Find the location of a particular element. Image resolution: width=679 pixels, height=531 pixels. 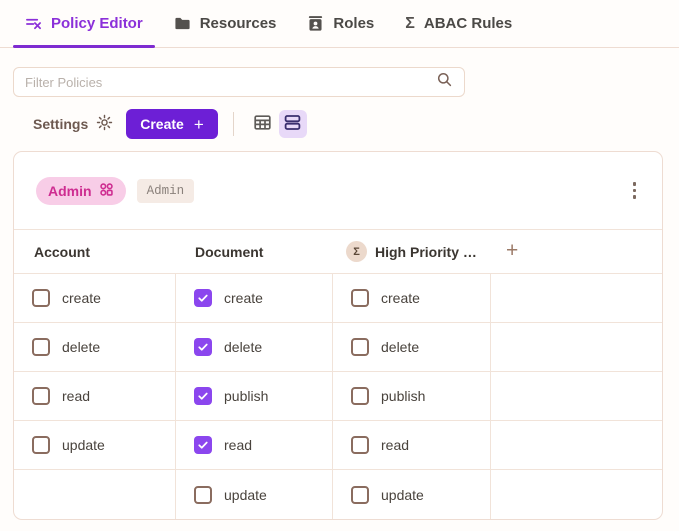

tab-label: Roles is located at coordinates (354, 23).